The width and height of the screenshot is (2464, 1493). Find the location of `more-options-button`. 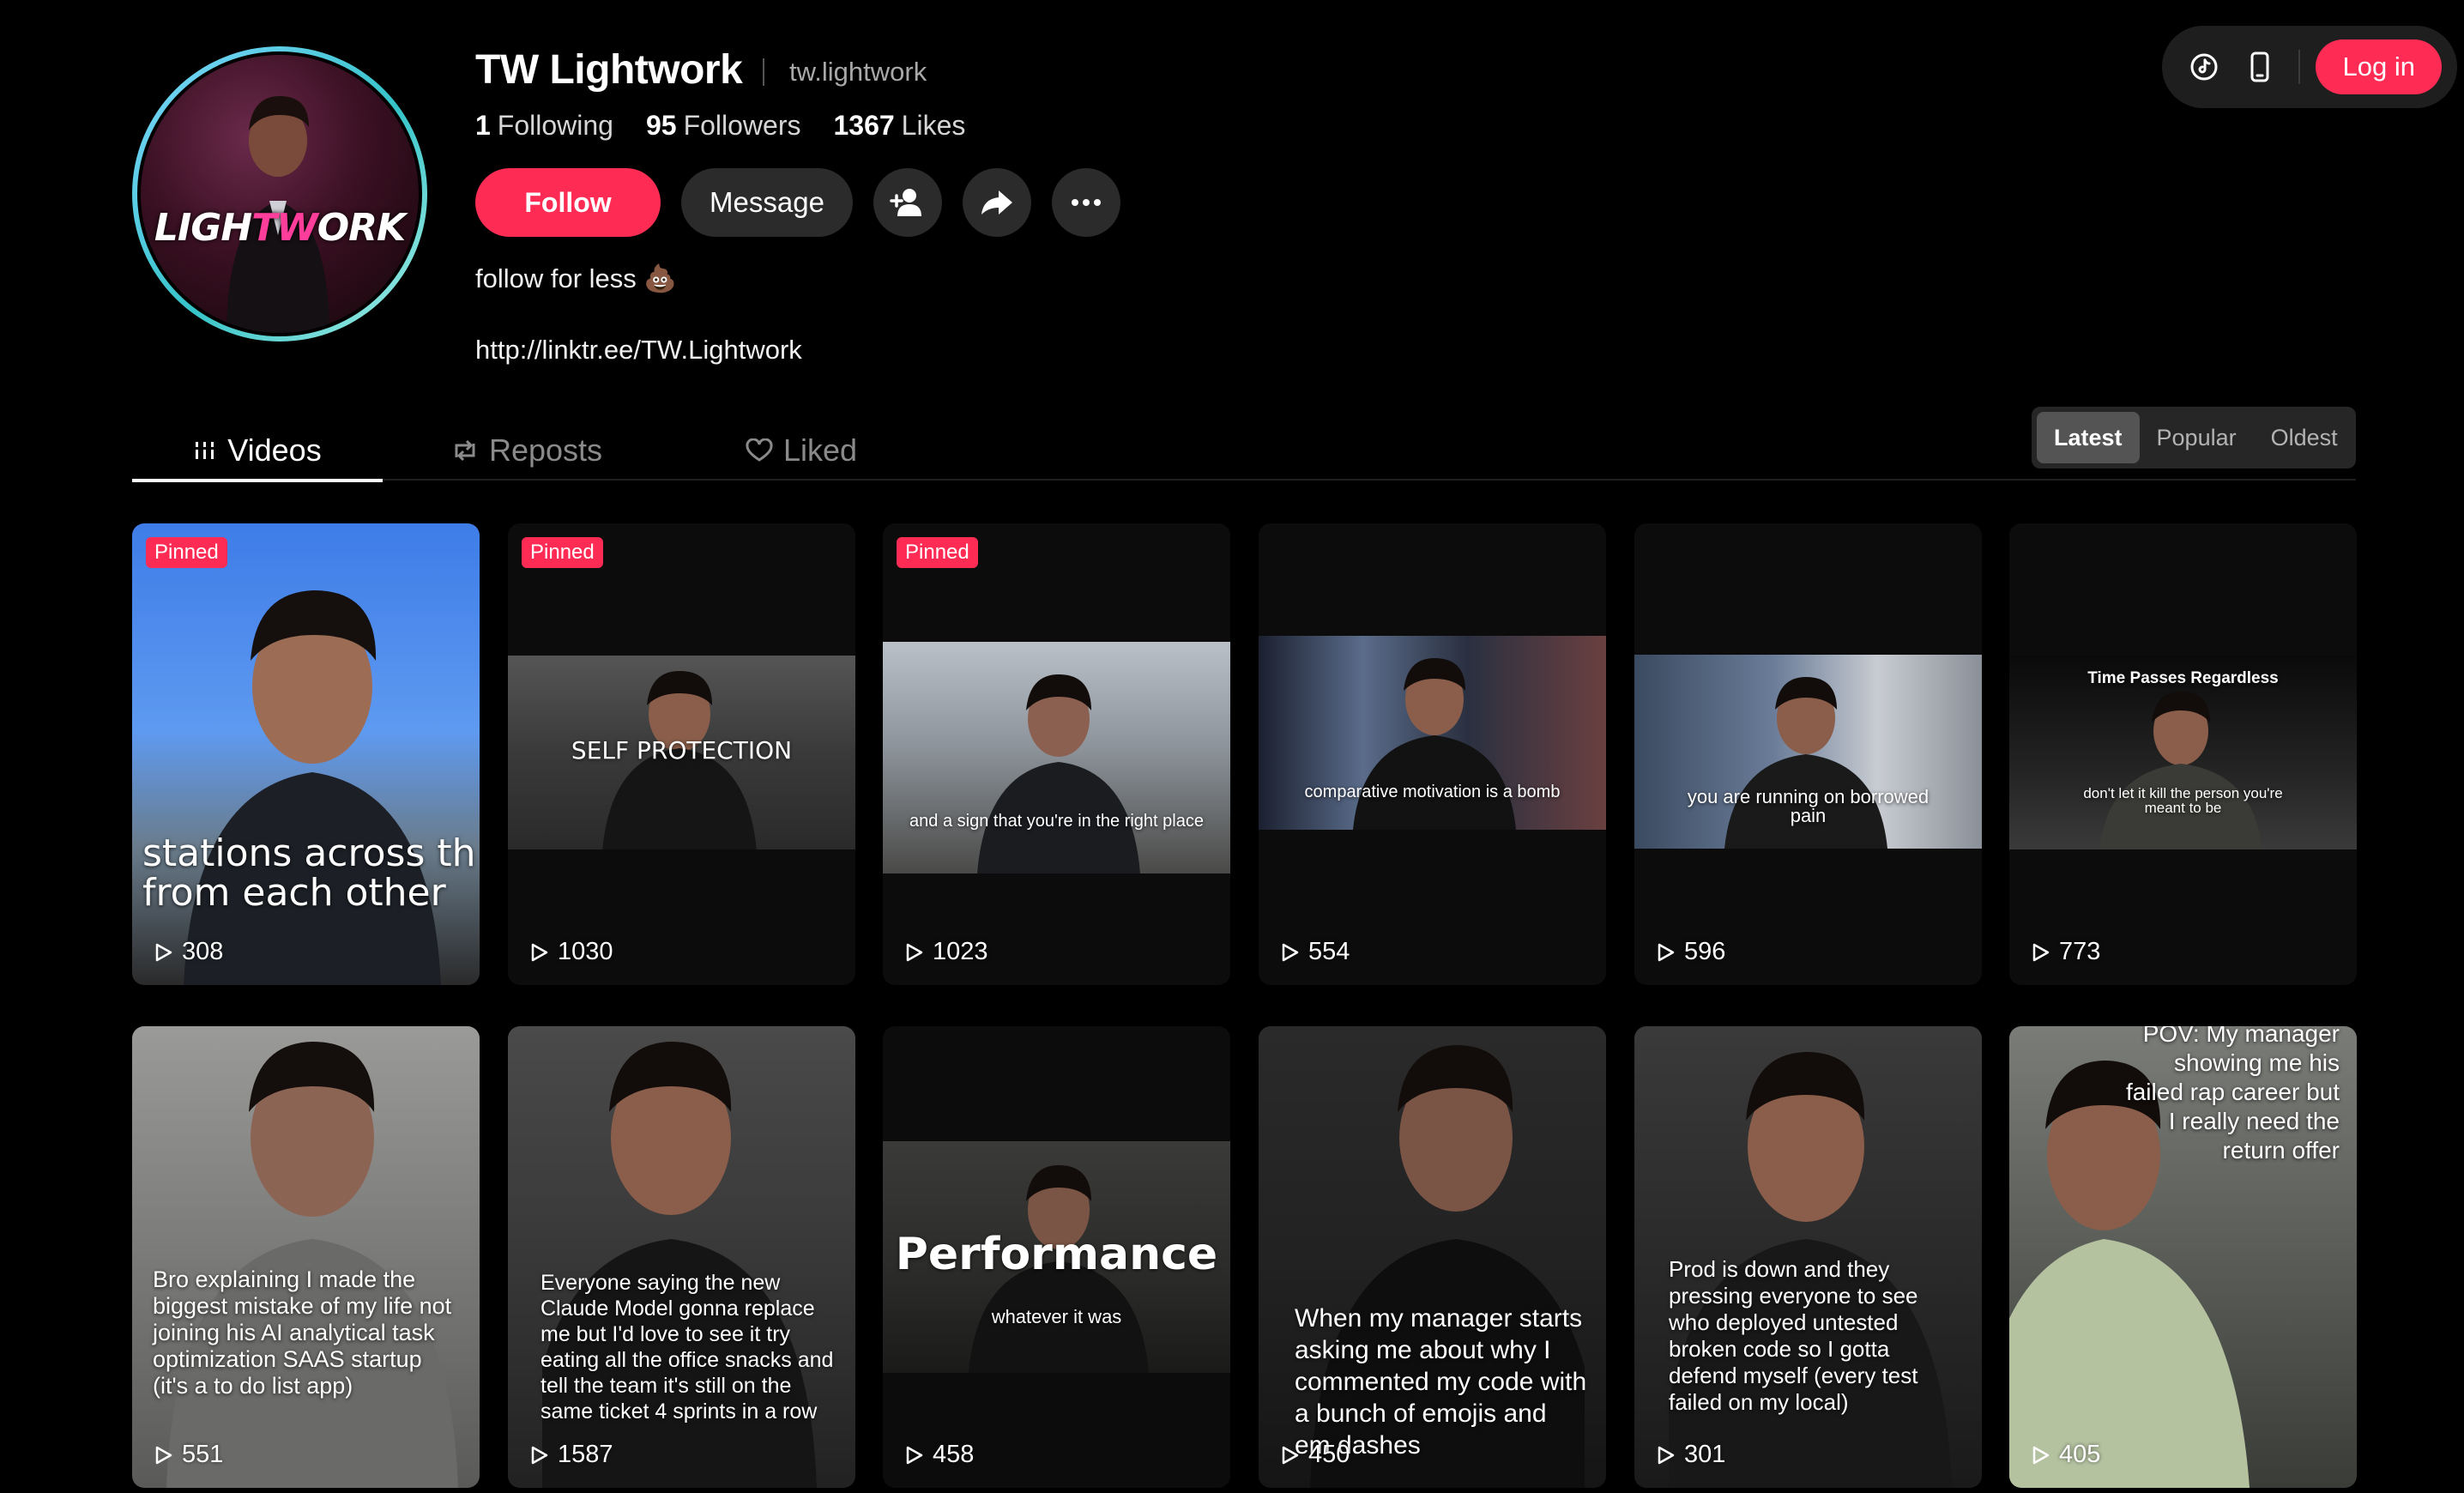

more-options-button is located at coordinates (1086, 202).